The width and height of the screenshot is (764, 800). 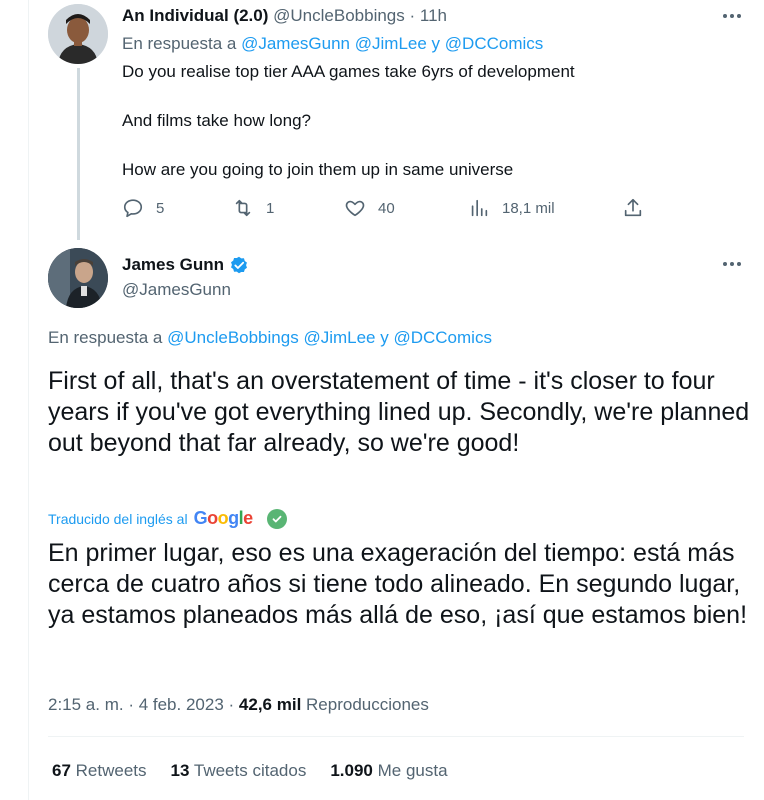 I want to click on reply-display-name: An Individual (2.0), so click(x=195, y=15).